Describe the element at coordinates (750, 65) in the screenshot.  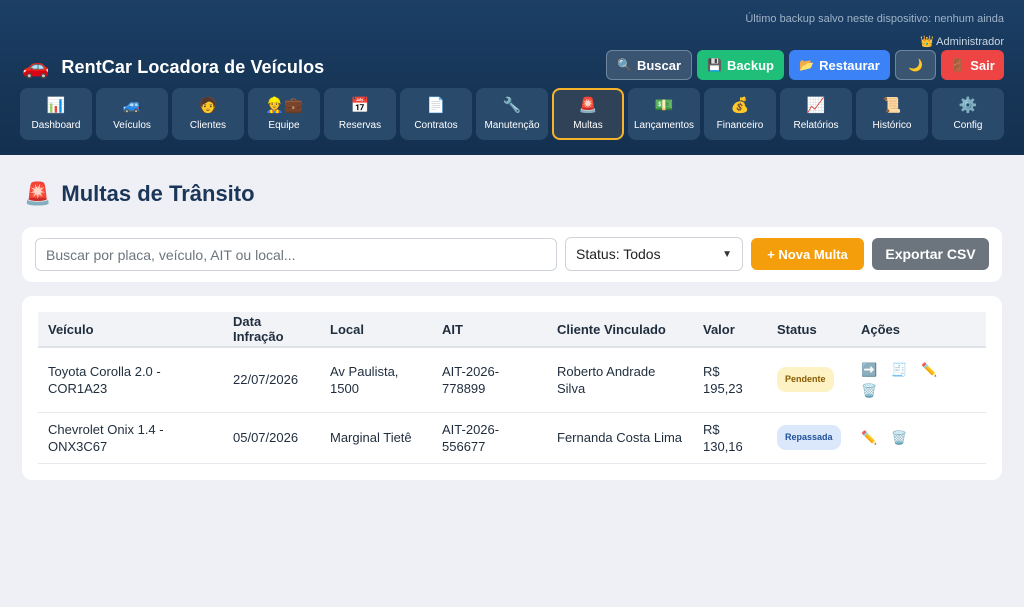
I see `backup-button-label: Backup` at that location.